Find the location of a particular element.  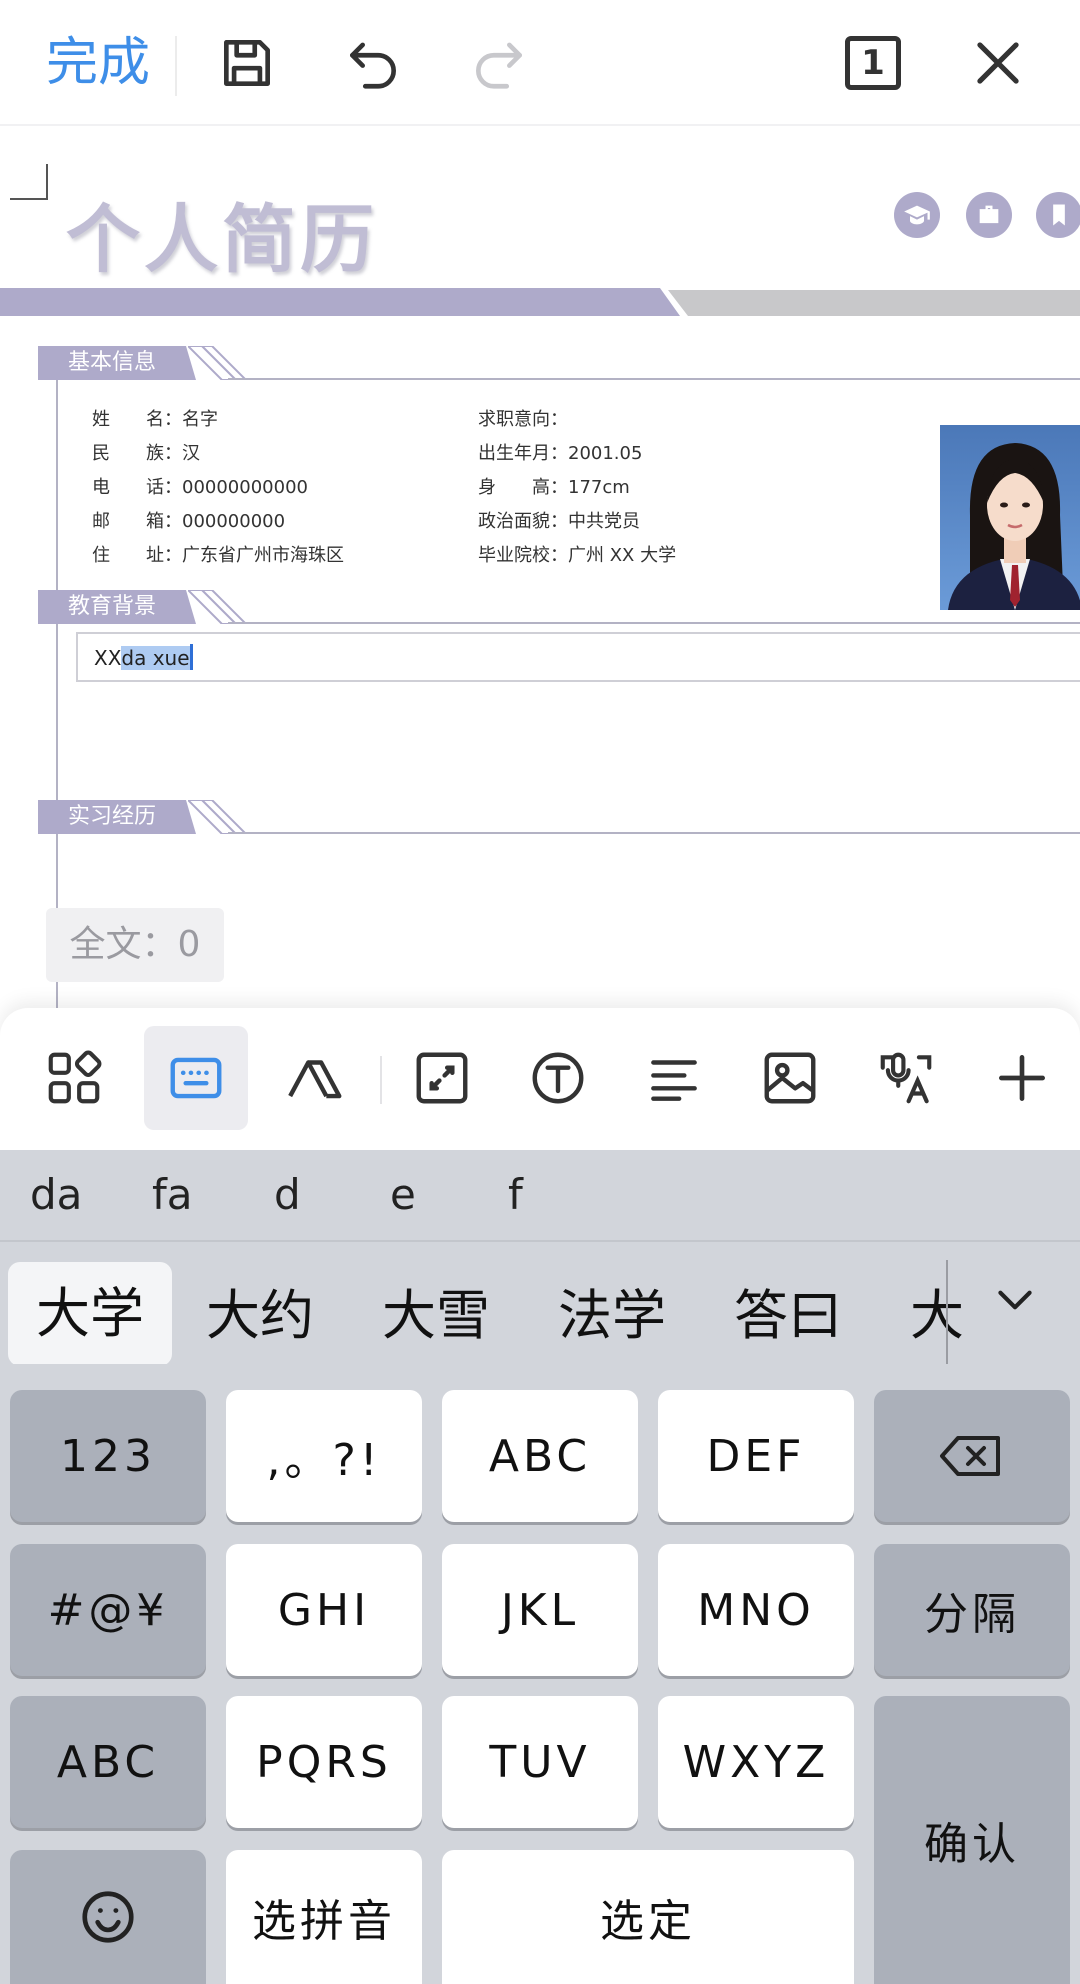

education-text-box: XXda xue is located at coordinates (578, 657).